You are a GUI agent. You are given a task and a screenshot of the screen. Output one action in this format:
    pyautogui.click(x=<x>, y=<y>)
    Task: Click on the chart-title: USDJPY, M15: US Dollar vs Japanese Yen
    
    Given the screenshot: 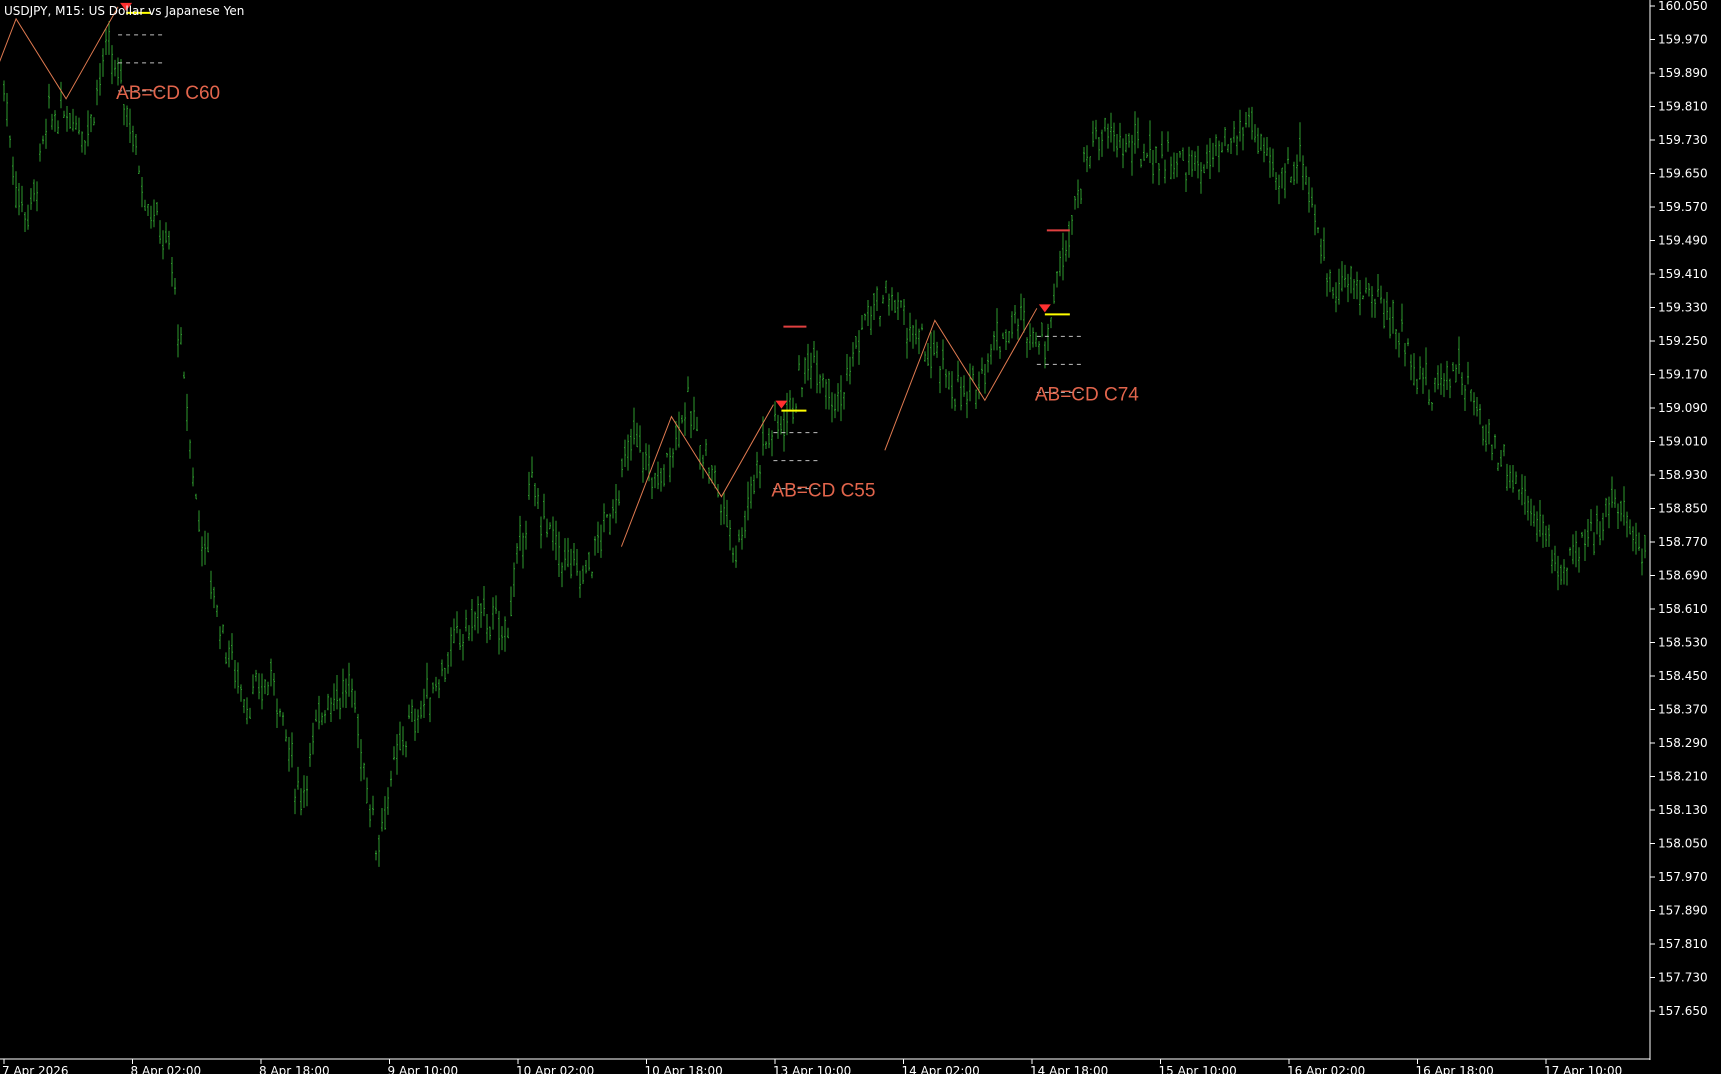 What is the action you would take?
    pyautogui.click(x=124, y=11)
    